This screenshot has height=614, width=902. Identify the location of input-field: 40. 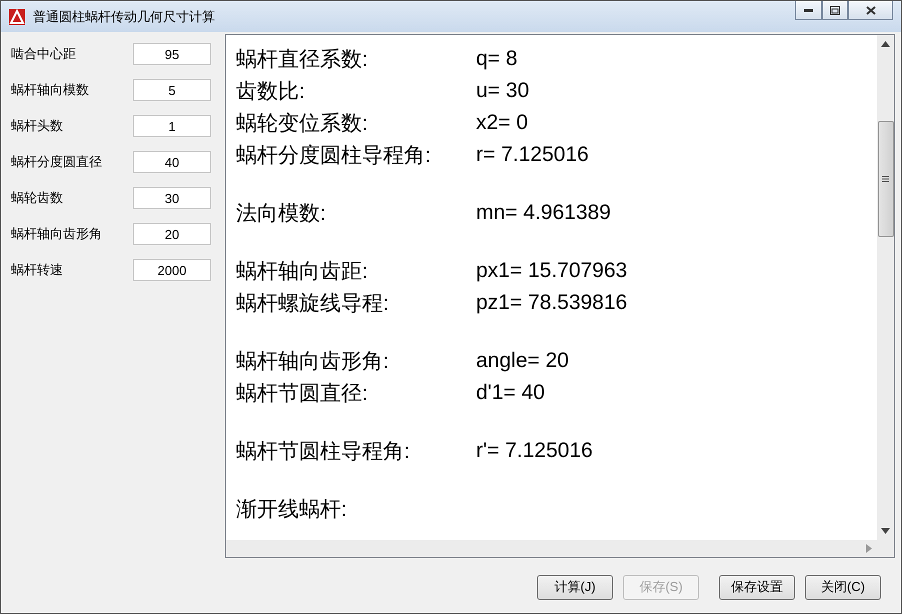
(172, 162).